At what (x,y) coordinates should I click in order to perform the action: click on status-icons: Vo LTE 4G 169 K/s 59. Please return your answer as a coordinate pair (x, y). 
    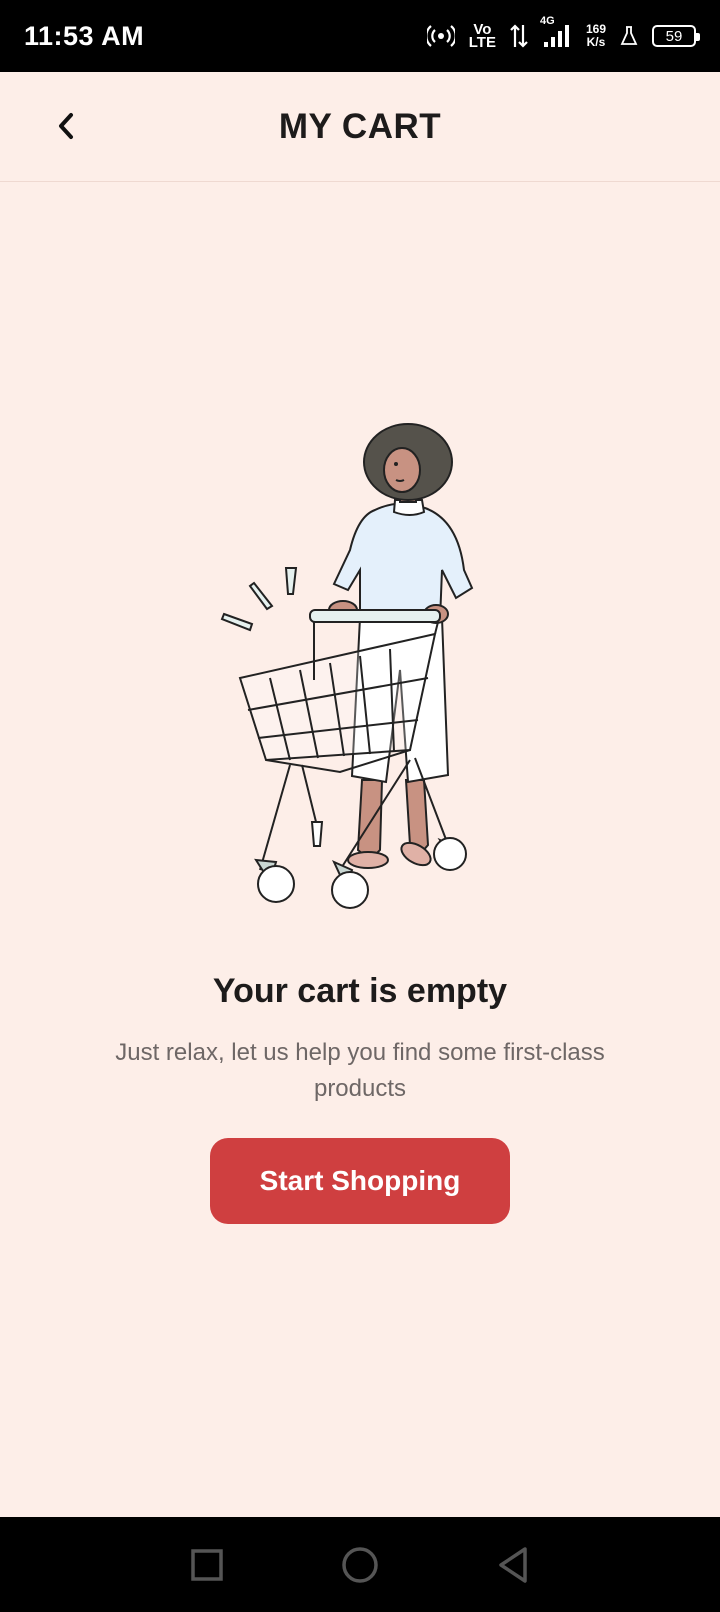
    Looking at the image, I should click on (563, 33).